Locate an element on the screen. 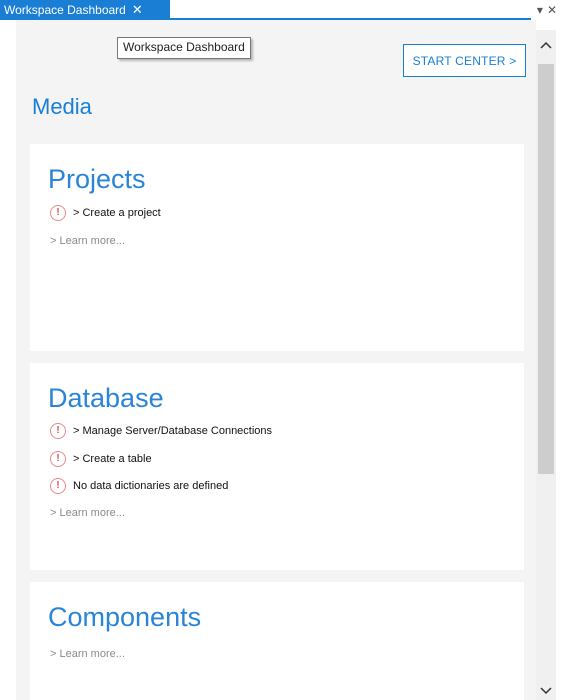 Image resolution: width=561 pixels, height=700 pixels. scroll-up-arrow-icon is located at coordinates (546, 45).